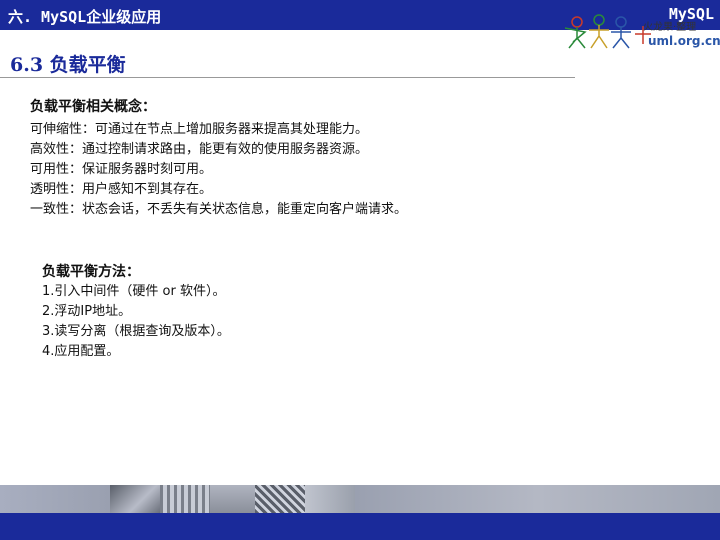 The width and height of the screenshot is (720, 540). Describe the element at coordinates (670, 27) in the screenshot. I see `credit-text: 火龙果·整理` at that location.